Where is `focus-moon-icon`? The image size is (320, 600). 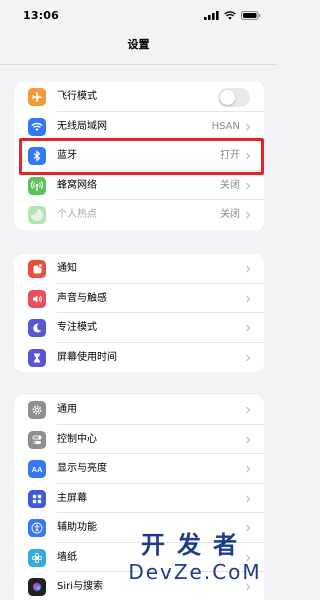
focus-moon-icon is located at coordinates (37, 328).